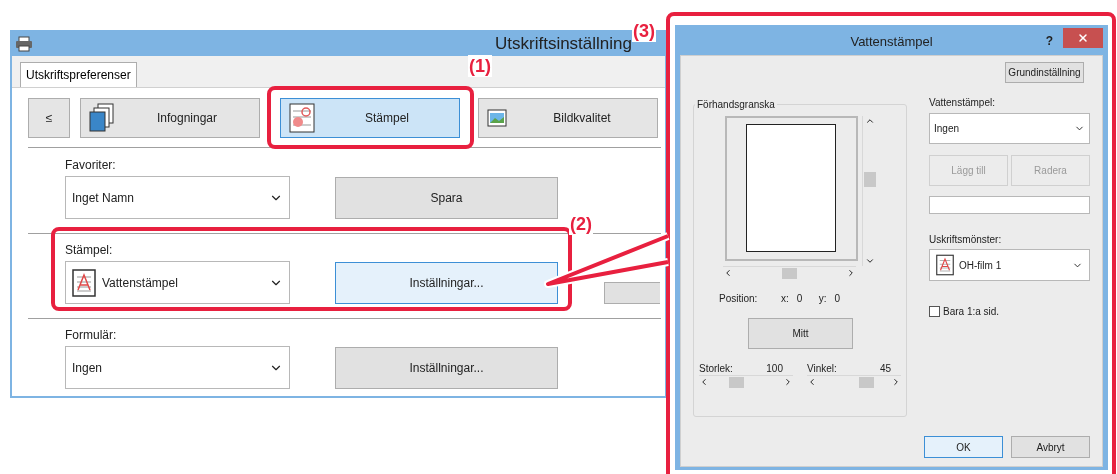  Describe the element at coordinates (800, 333) in the screenshot. I see `center-button: Mitt` at that location.